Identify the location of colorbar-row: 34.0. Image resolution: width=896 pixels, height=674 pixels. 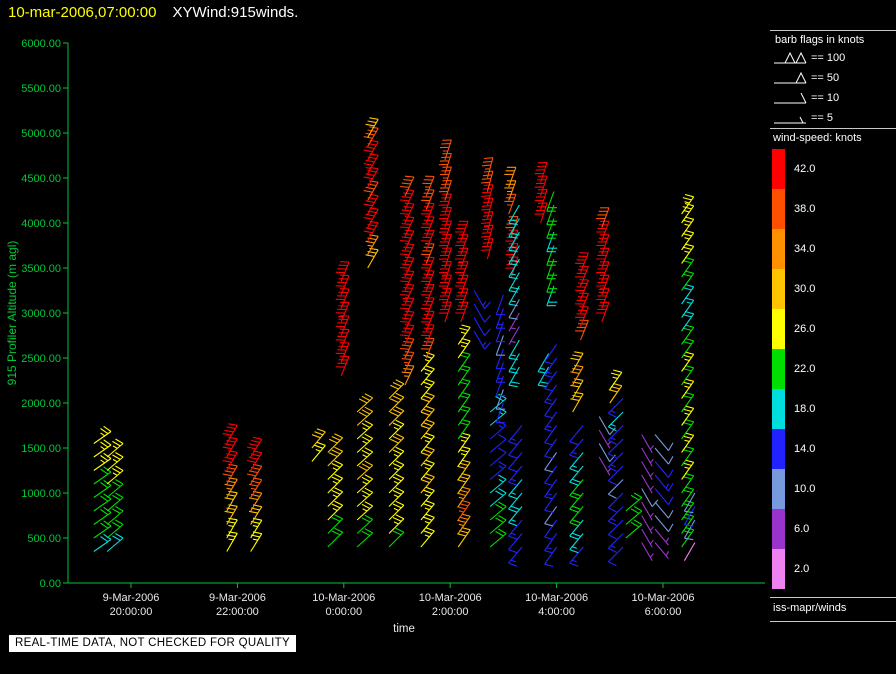
(793, 249).